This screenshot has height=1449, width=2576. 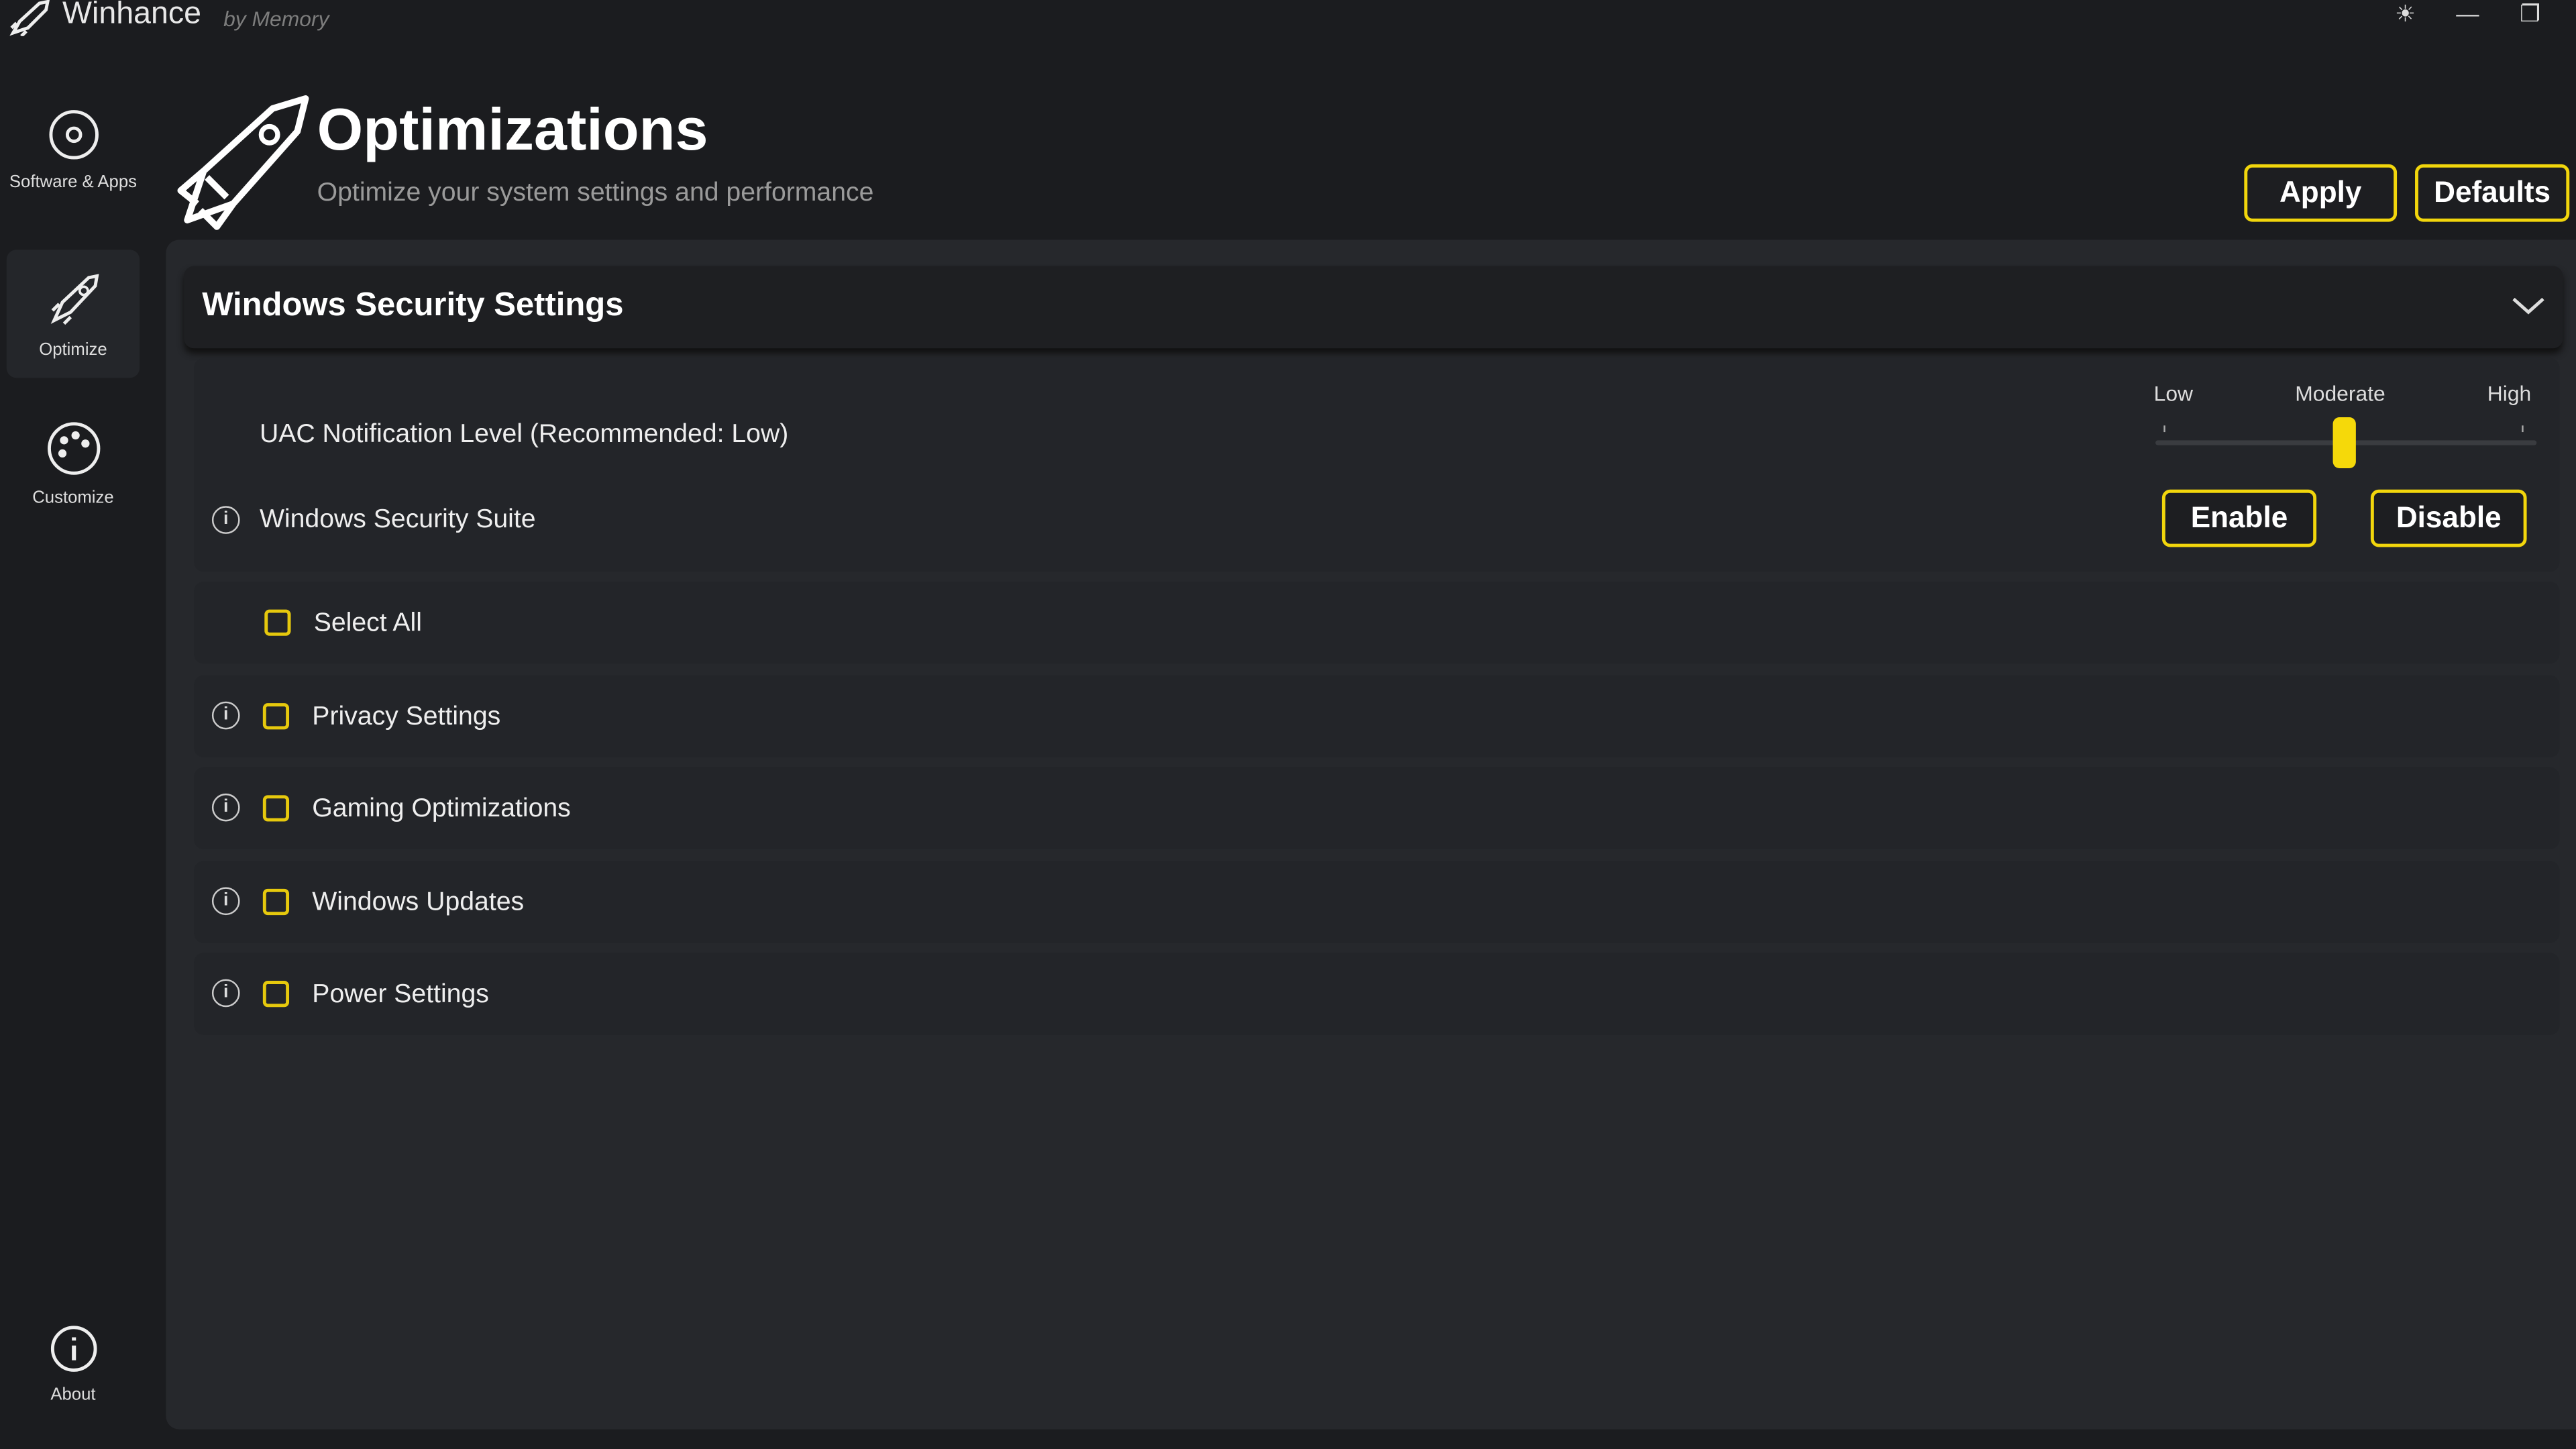 What do you see at coordinates (73, 182) in the screenshot?
I see `sidebar-item-label: Software & Apps` at bounding box center [73, 182].